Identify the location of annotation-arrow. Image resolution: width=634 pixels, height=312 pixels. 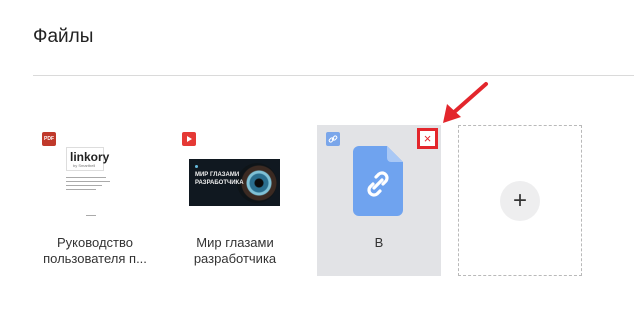
(465, 102).